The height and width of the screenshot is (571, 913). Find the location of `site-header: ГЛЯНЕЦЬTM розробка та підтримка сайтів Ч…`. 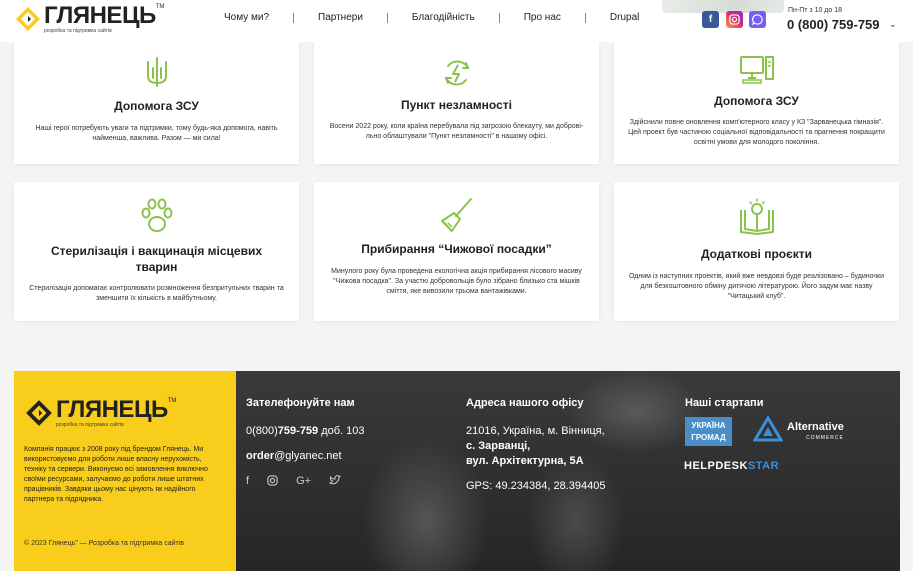

site-header: ГЛЯНЕЦЬTM розробка та підтримка сайтів Ч… is located at coordinates (456, 21).